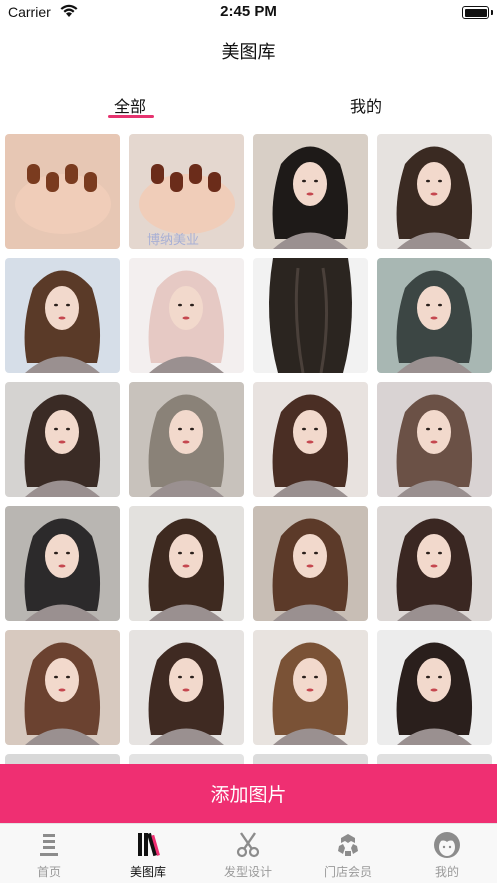 Image resolution: width=497 pixels, height=883 pixels. Describe the element at coordinates (173, 240) in the screenshot. I see `watermark-text: 博纳美业` at that location.